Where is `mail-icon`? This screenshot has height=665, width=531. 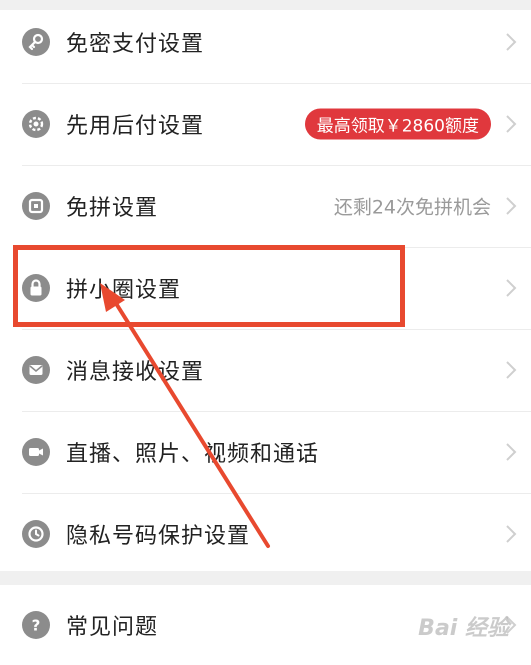 mail-icon is located at coordinates (36, 370).